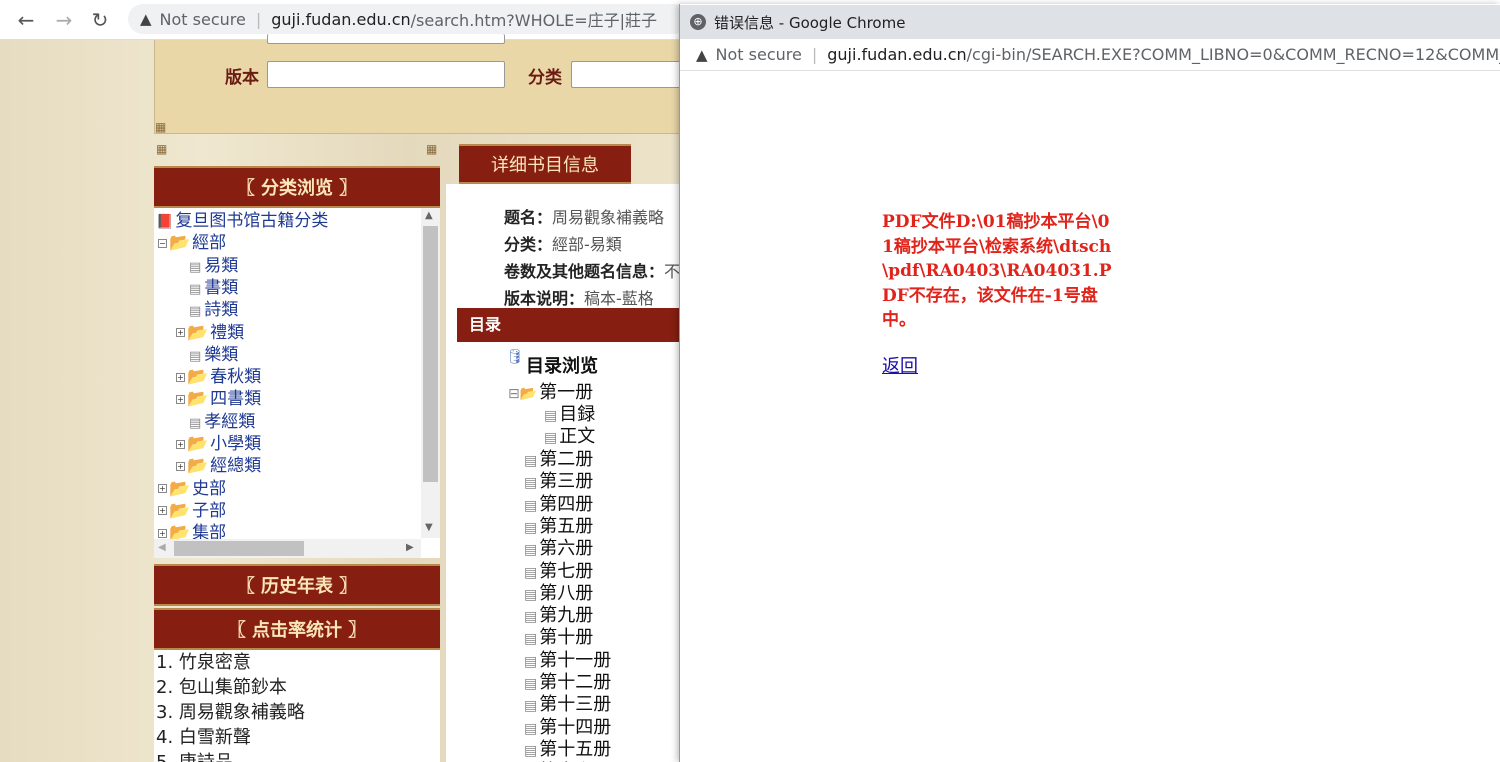 This screenshot has height=762, width=1500. Describe the element at coordinates (236, 466) in the screenshot. I see `tree-node-label: 經總類` at that location.